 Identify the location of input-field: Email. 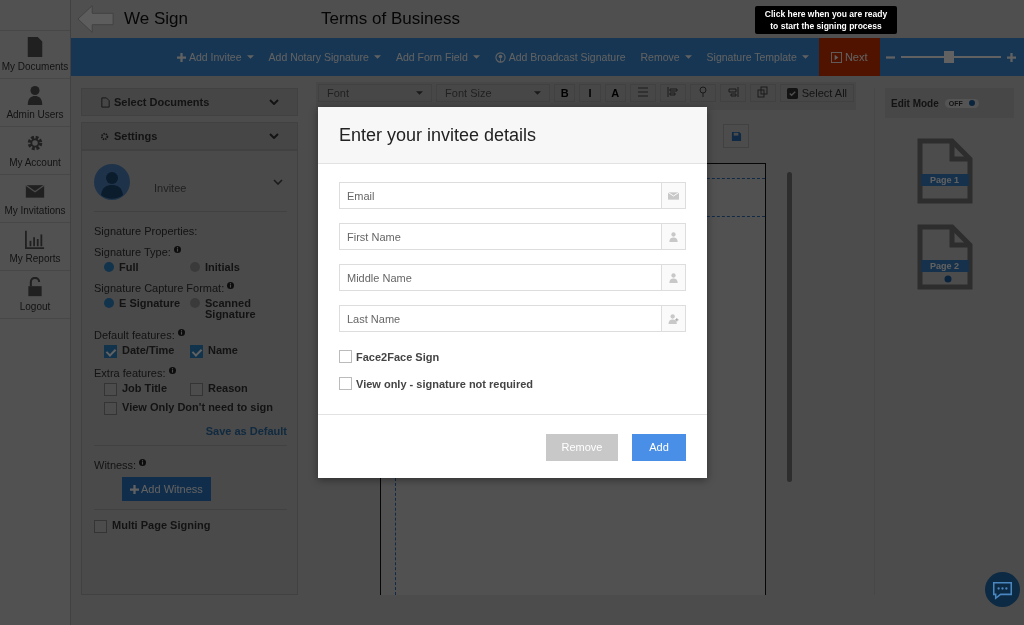
(500, 195).